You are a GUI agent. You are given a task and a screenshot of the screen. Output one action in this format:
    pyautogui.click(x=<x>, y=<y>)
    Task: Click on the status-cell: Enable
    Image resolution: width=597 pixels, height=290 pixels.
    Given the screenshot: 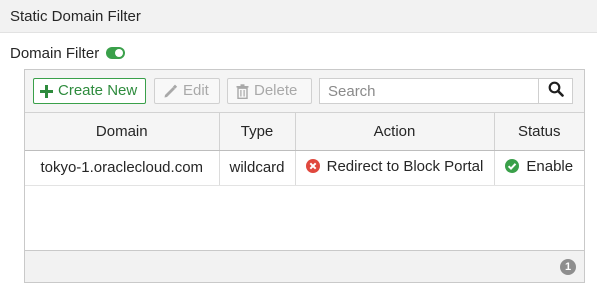 What is the action you would take?
    pyautogui.click(x=539, y=168)
    